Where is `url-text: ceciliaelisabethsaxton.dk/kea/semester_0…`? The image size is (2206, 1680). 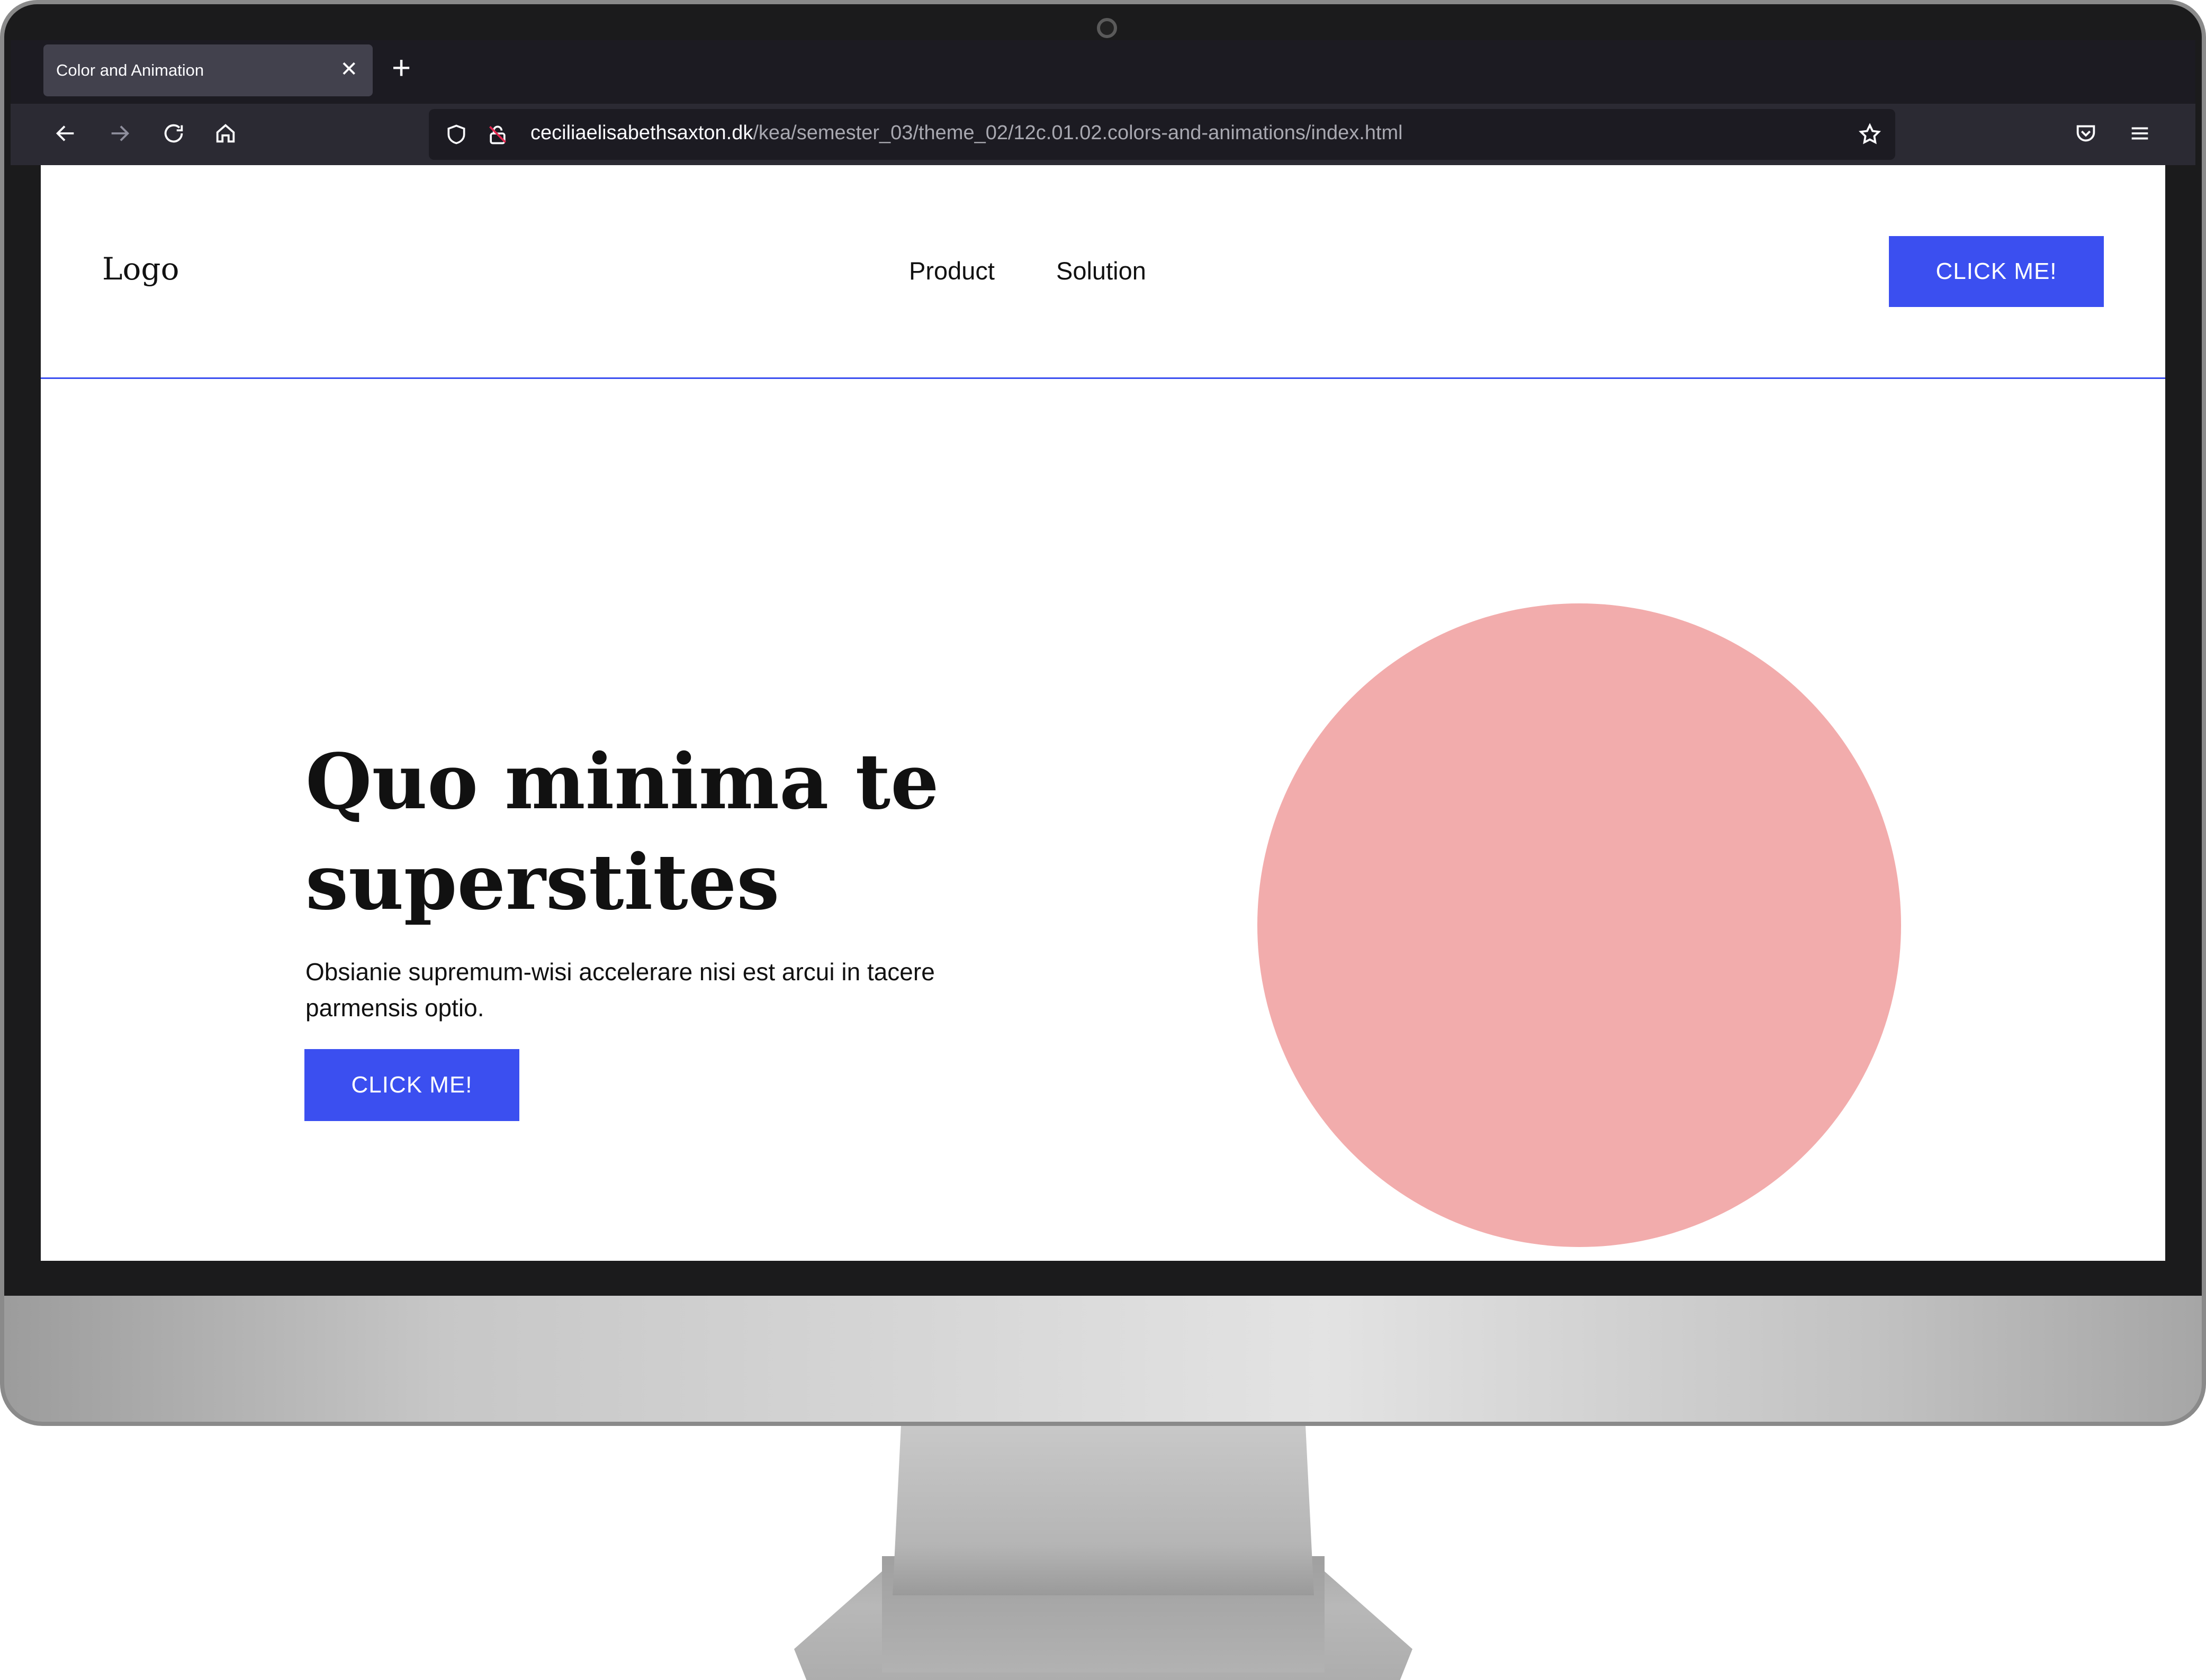
url-text: ceciliaelisabethsaxton.dk/kea/semester_0… is located at coordinates (966, 133).